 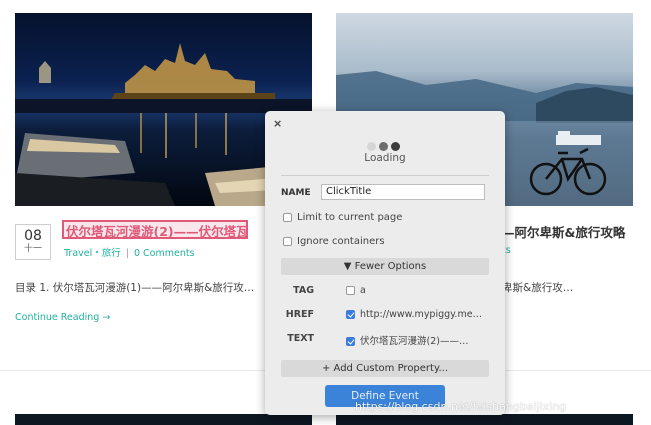 I want to click on post-comments-link: 0 Comments, so click(x=164, y=253).